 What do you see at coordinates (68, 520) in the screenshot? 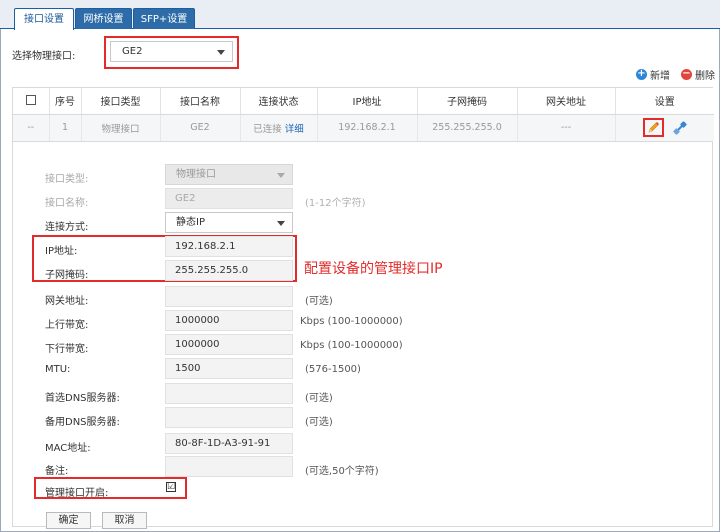
I see `ok-button: 确定` at bounding box center [68, 520].